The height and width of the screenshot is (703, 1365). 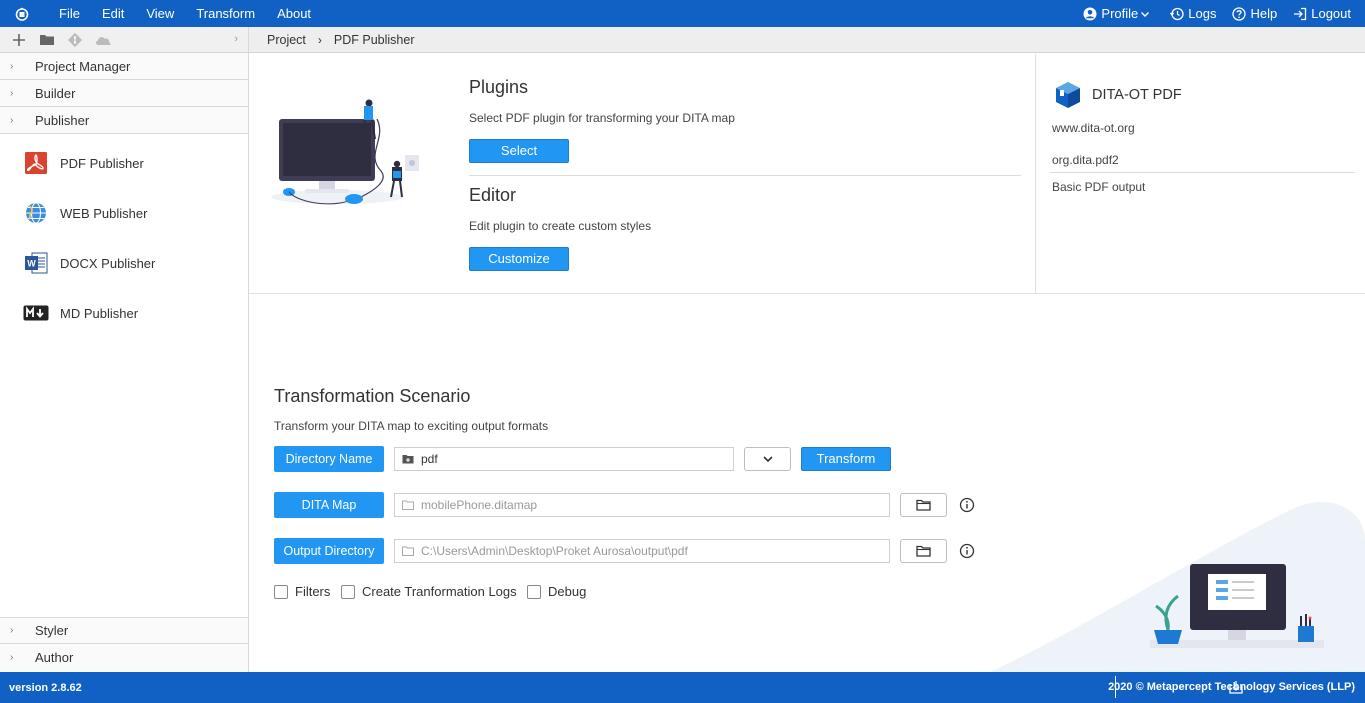 What do you see at coordinates (36, 163) in the screenshot?
I see `pdf-icon` at bounding box center [36, 163].